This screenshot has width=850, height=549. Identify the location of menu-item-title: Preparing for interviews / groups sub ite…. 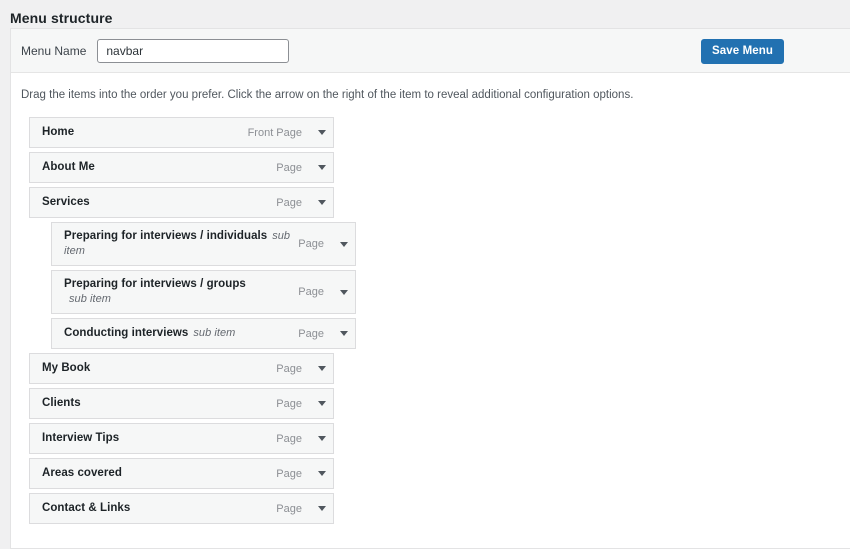
(175, 292).